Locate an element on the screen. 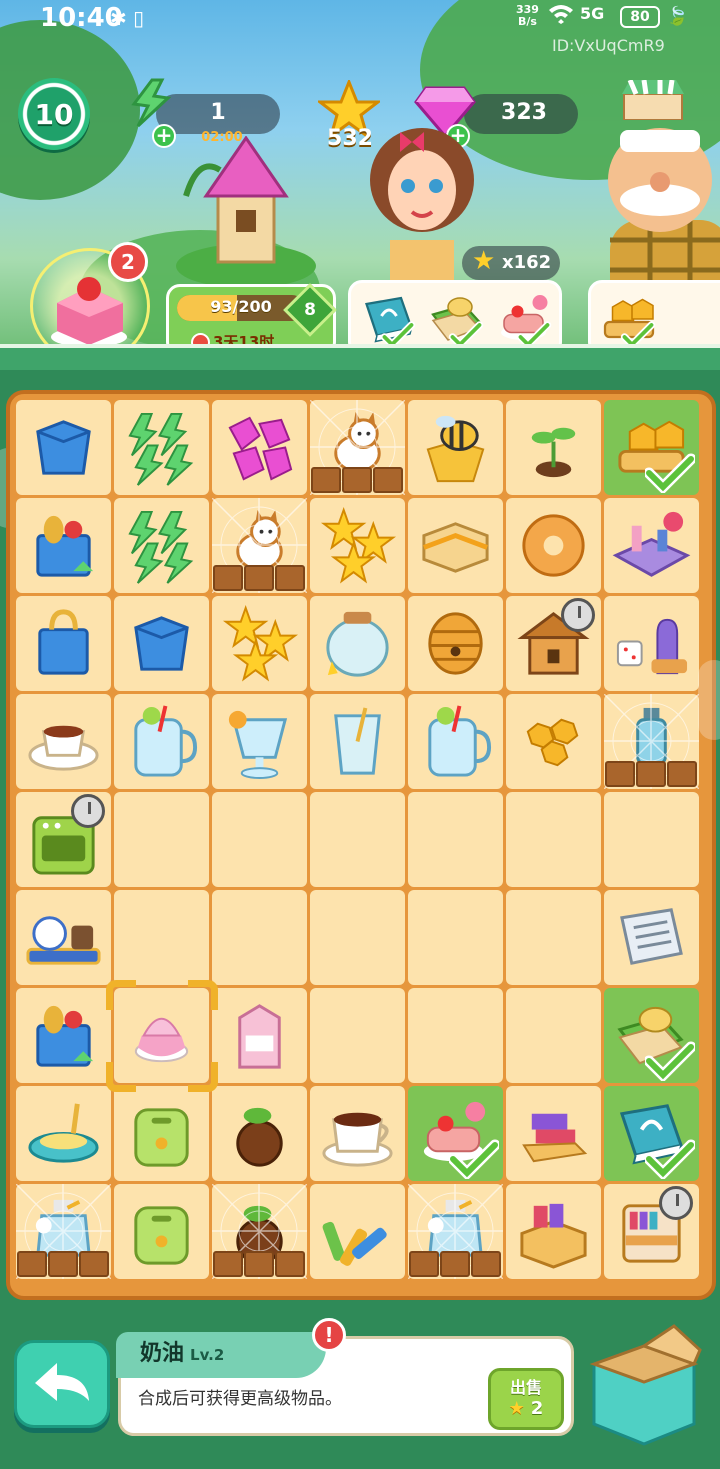 The height and width of the screenshot is (1469, 720). sprout-icon is located at coordinates (553, 447).